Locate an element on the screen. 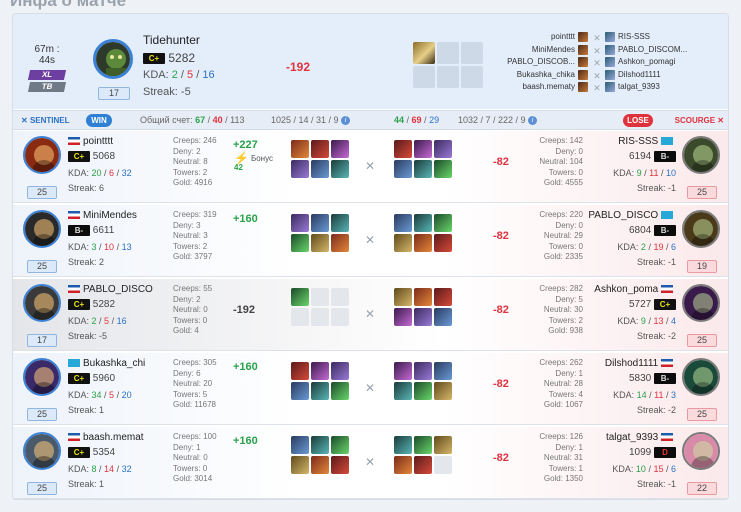 Image resolution: width=741 pixels, height=512 pixels. hero-name: Tidehunter is located at coordinates (171, 40).